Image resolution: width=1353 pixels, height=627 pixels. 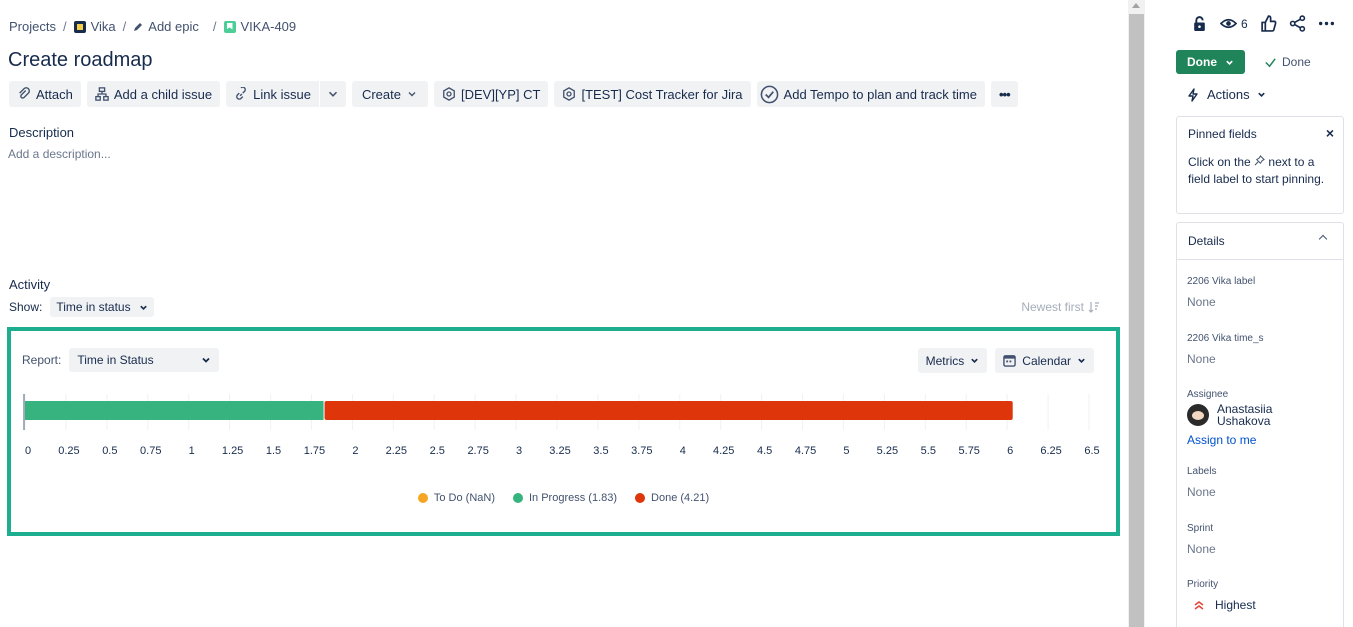 What do you see at coordinates (880, 94) in the screenshot?
I see `add-tempo-label: Add Tempo to plan and track time` at bounding box center [880, 94].